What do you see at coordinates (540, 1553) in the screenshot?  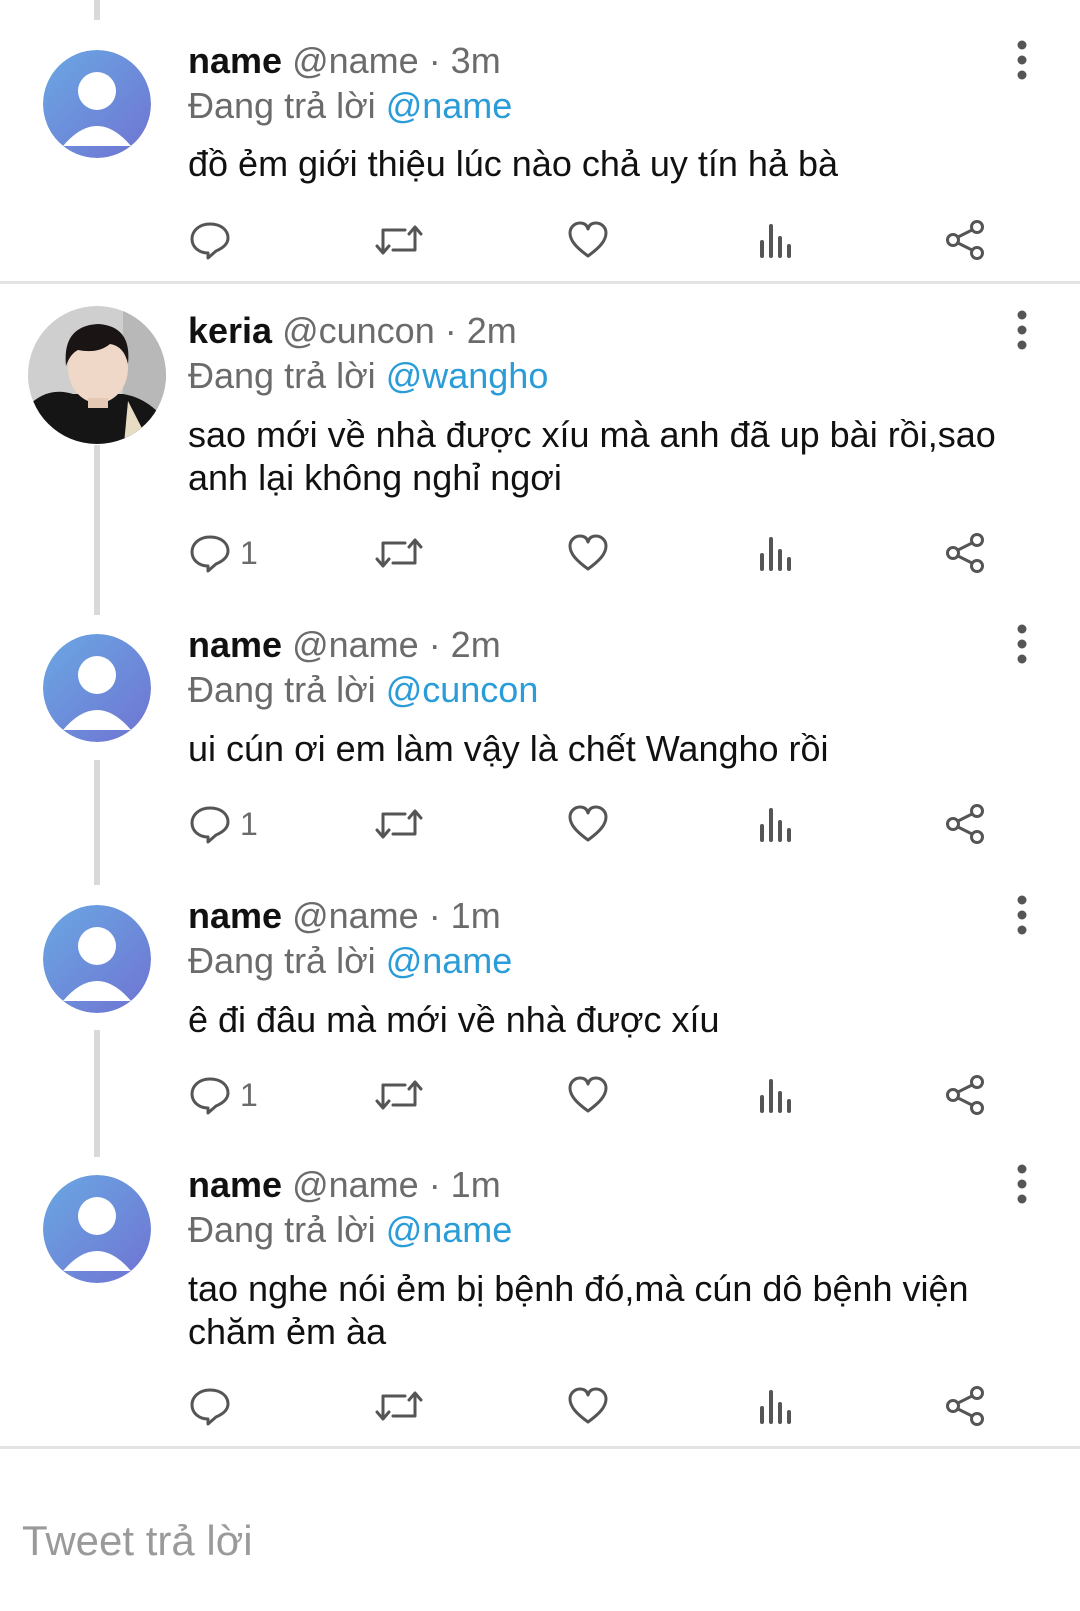 I see `reply-composer: Tweet trả lời` at bounding box center [540, 1553].